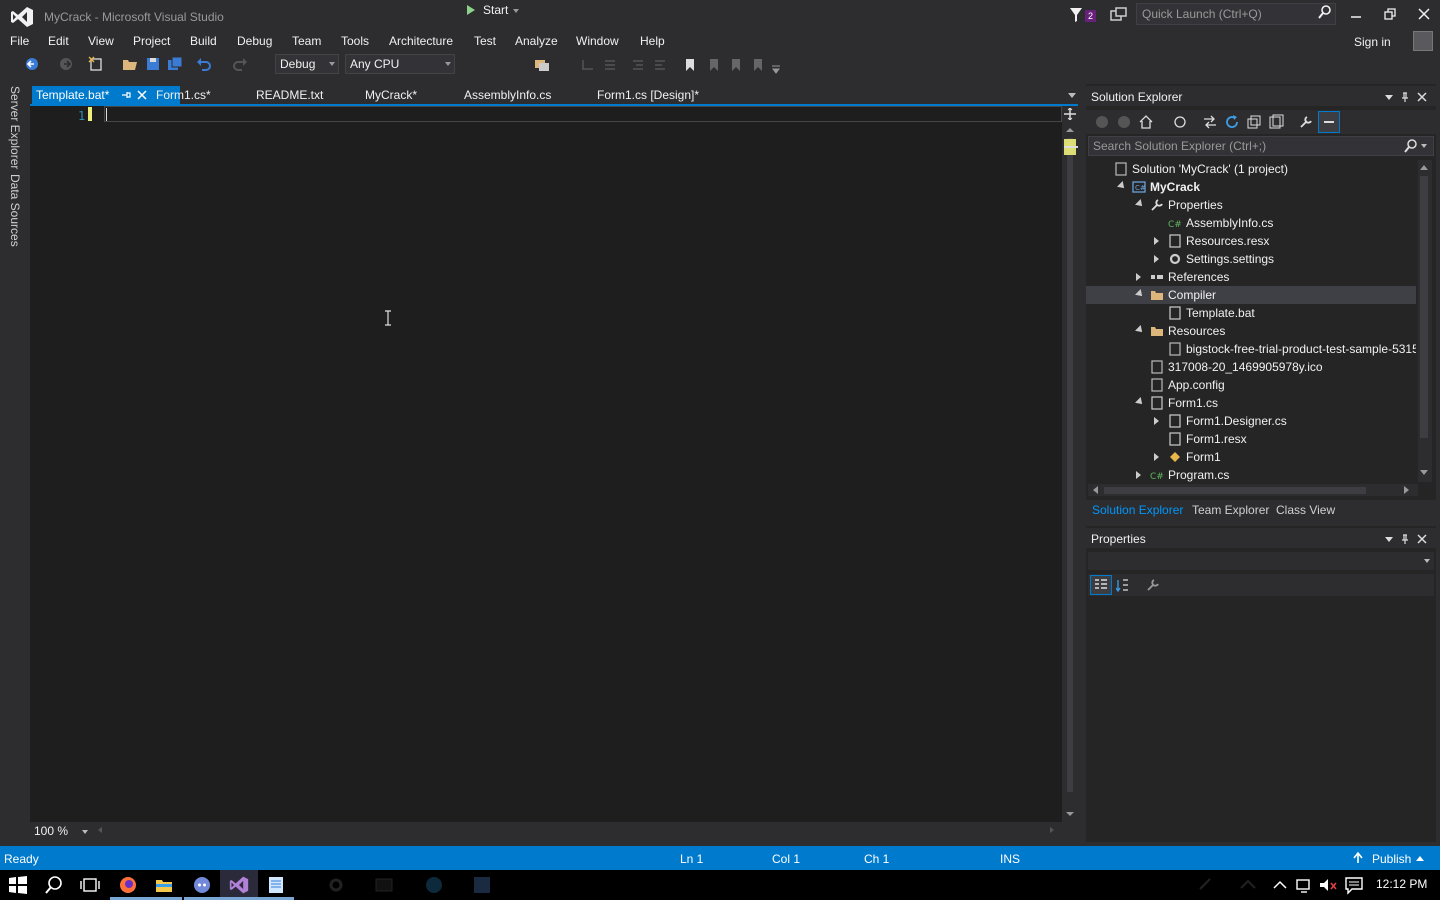 This screenshot has width=1440, height=900. I want to click on settings-gear-icon, so click(336, 885).